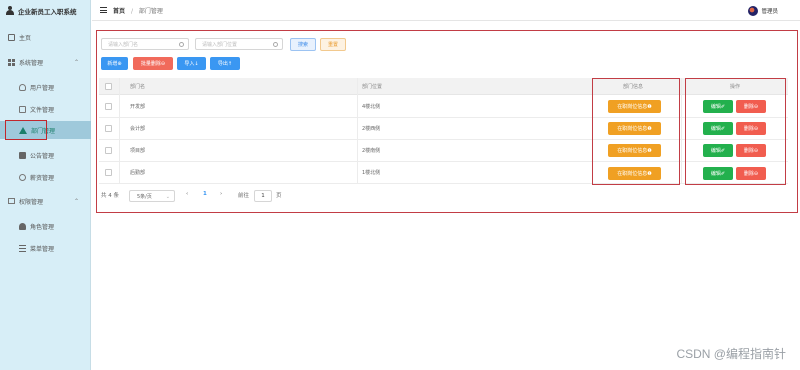 This screenshot has width=800, height=370. Describe the element at coordinates (371, 107) in the screenshot. I see `department-location: 4楼北侧` at that location.